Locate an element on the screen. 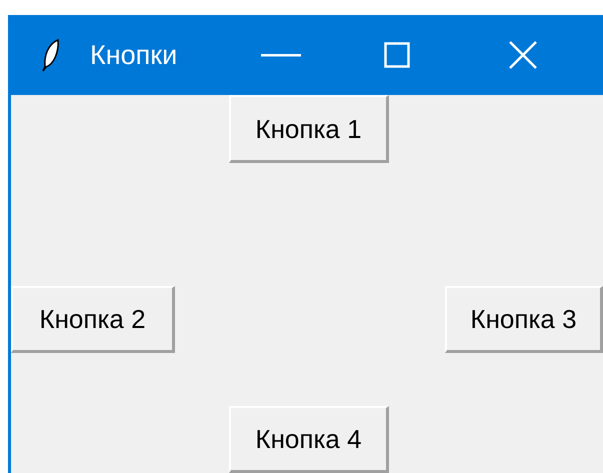  window-title: Кнопки is located at coordinates (134, 55).